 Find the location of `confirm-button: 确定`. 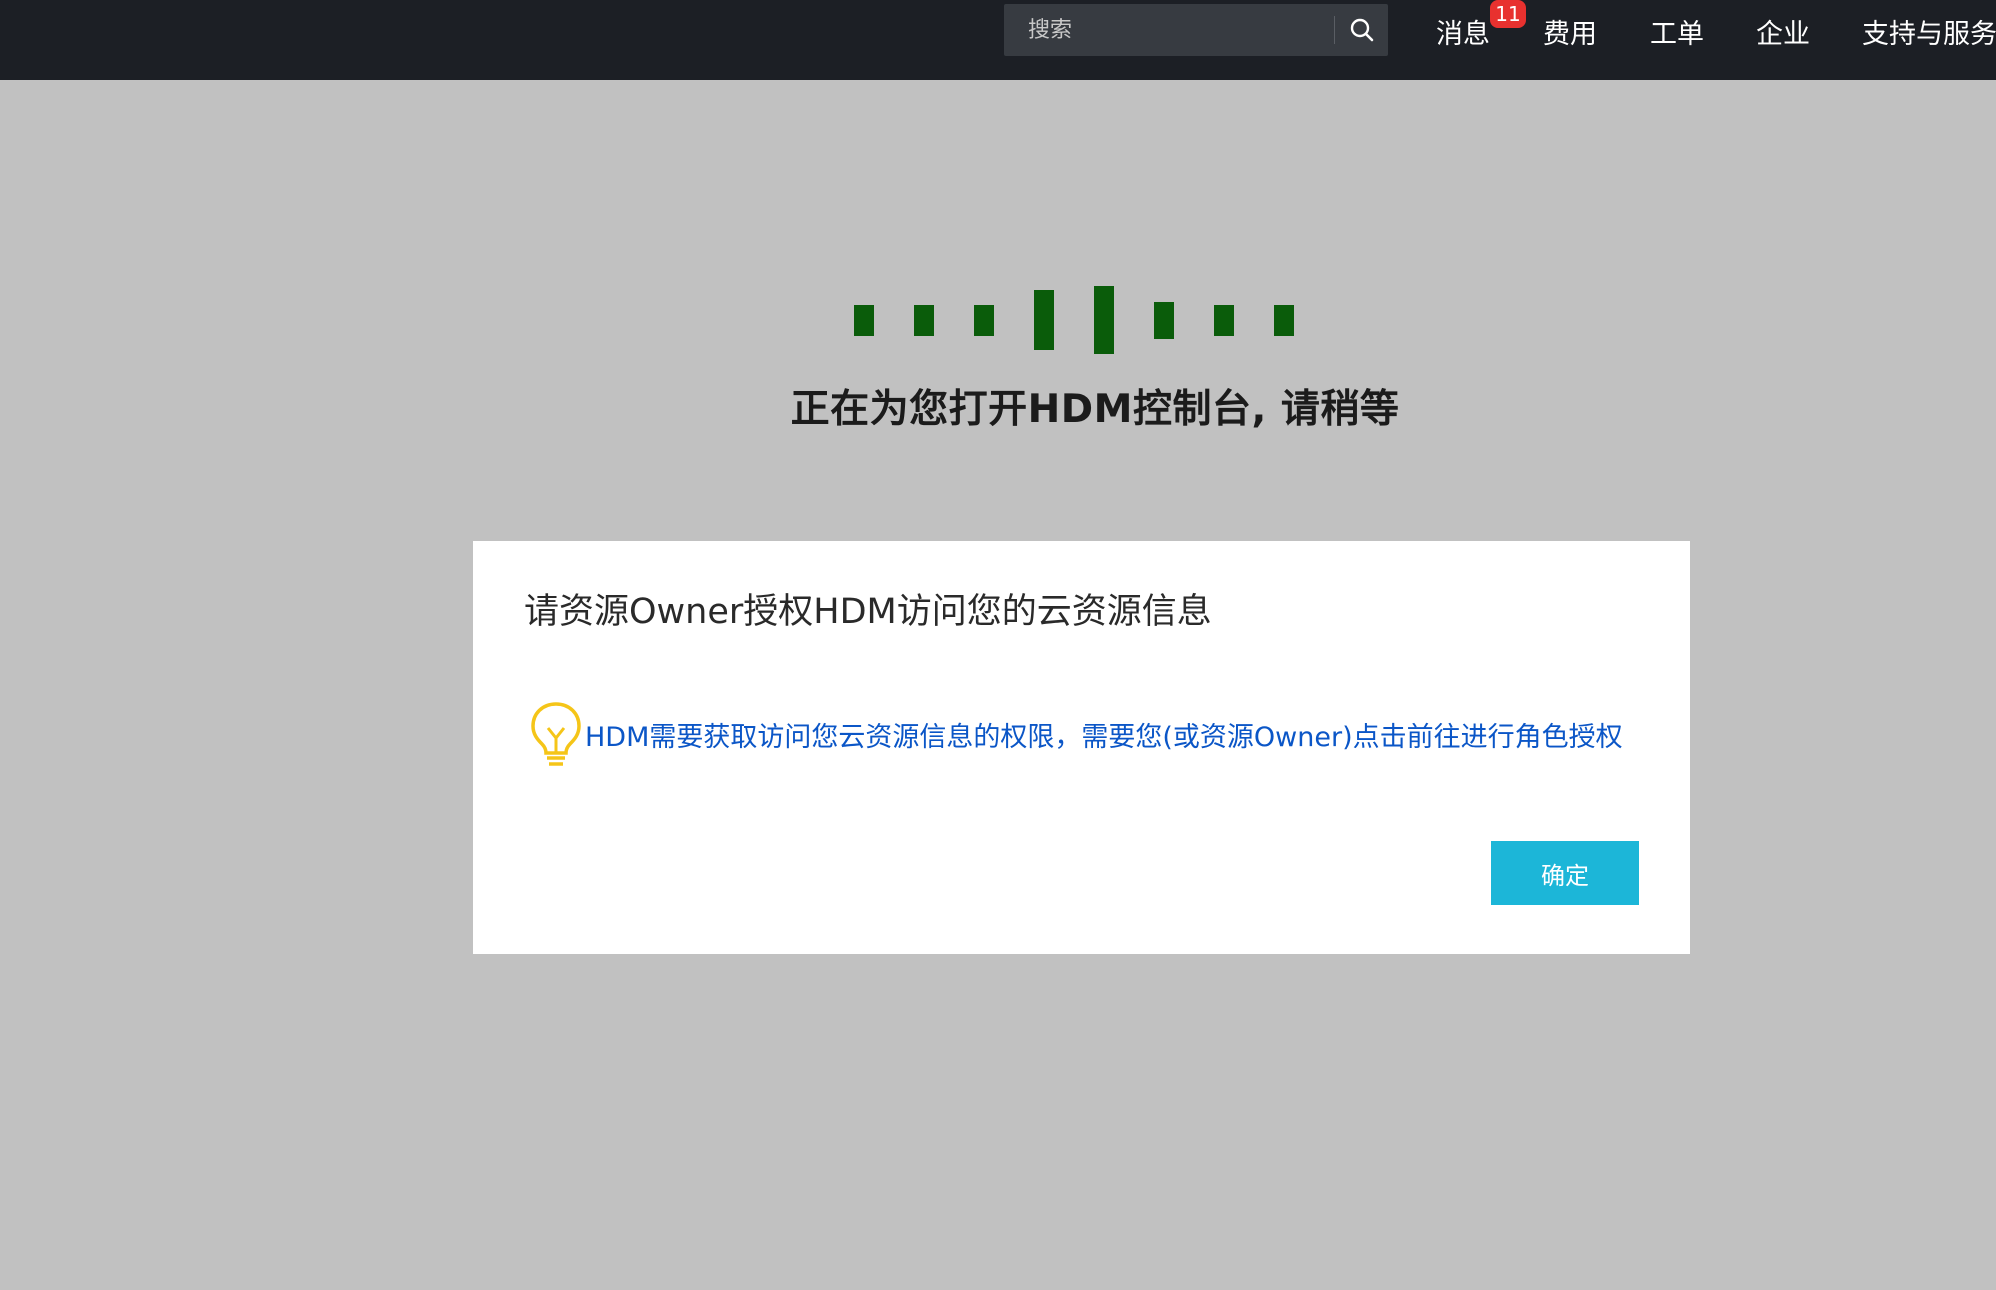

confirm-button: 确定 is located at coordinates (1565, 873).